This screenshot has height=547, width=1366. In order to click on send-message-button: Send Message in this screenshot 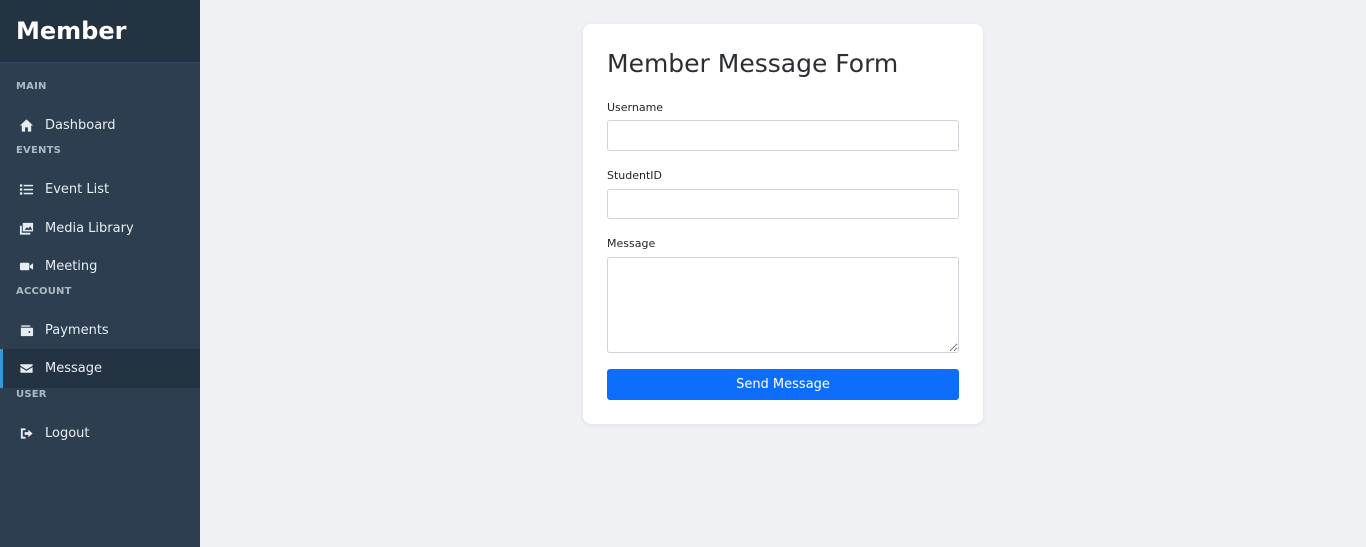, I will do `click(783, 384)`.